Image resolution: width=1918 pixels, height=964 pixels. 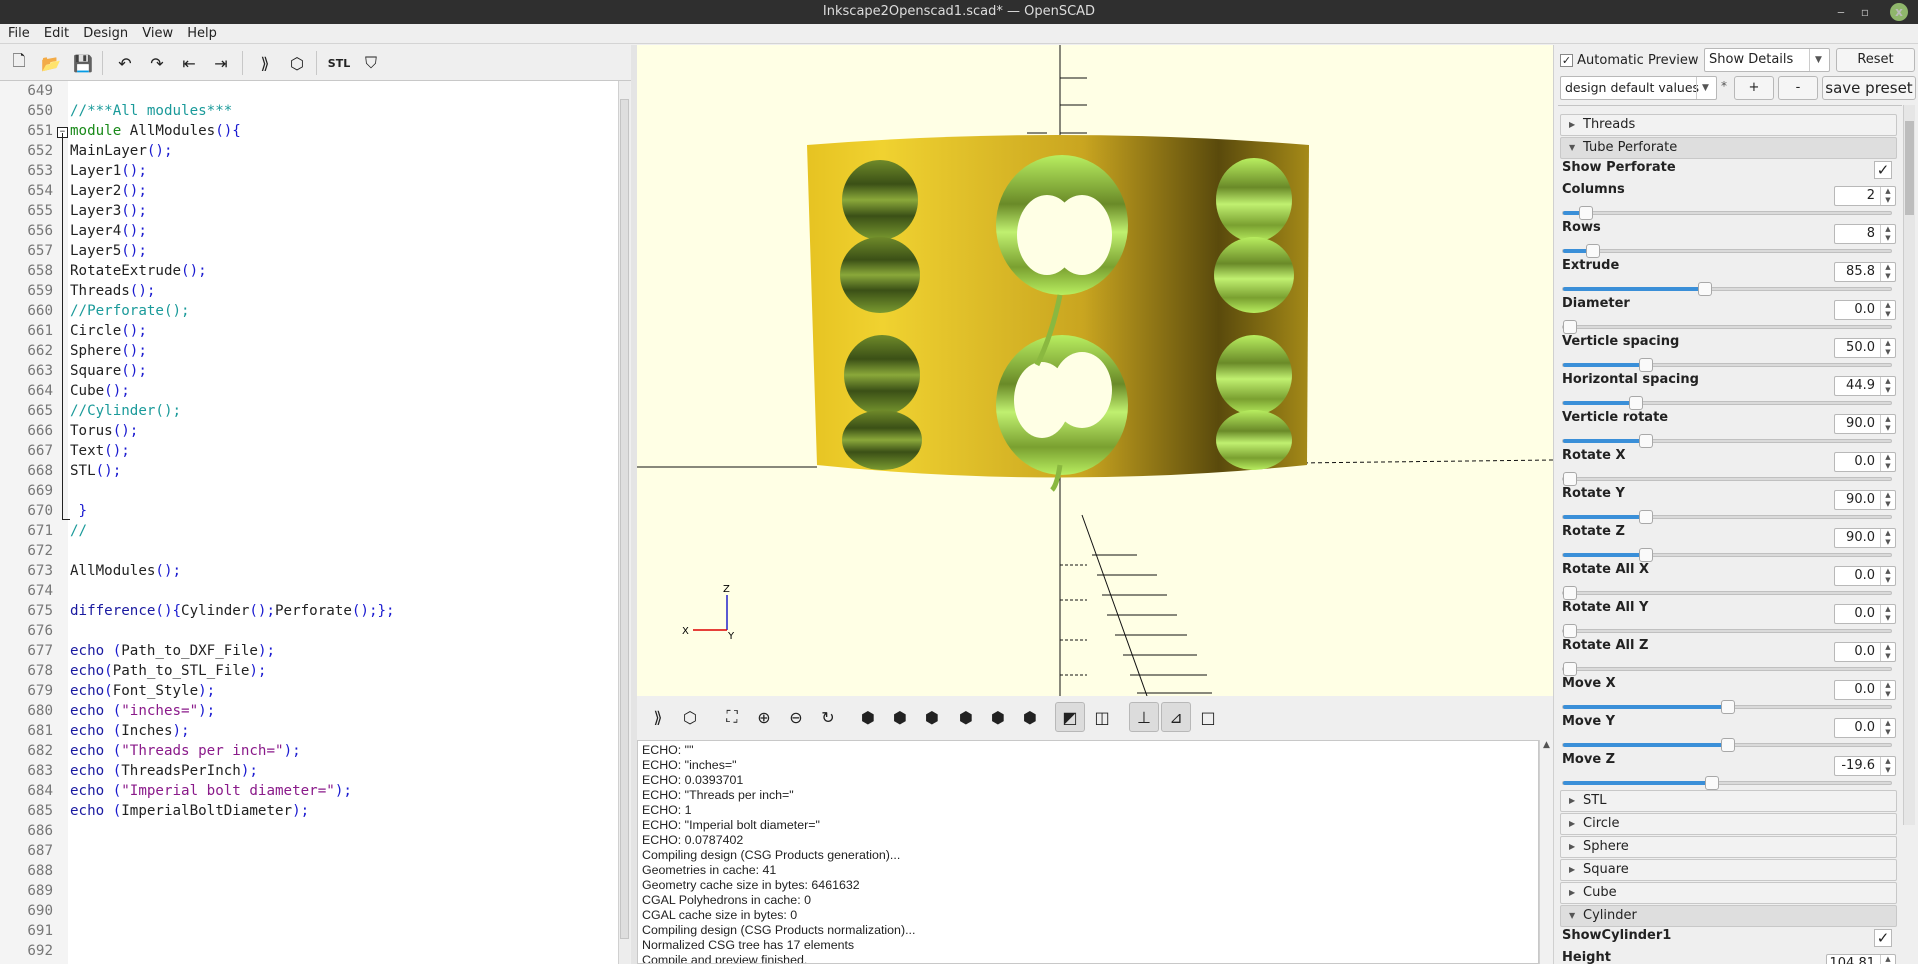 I want to click on customizer-scrollbar-thumb, so click(x=1909, y=168).